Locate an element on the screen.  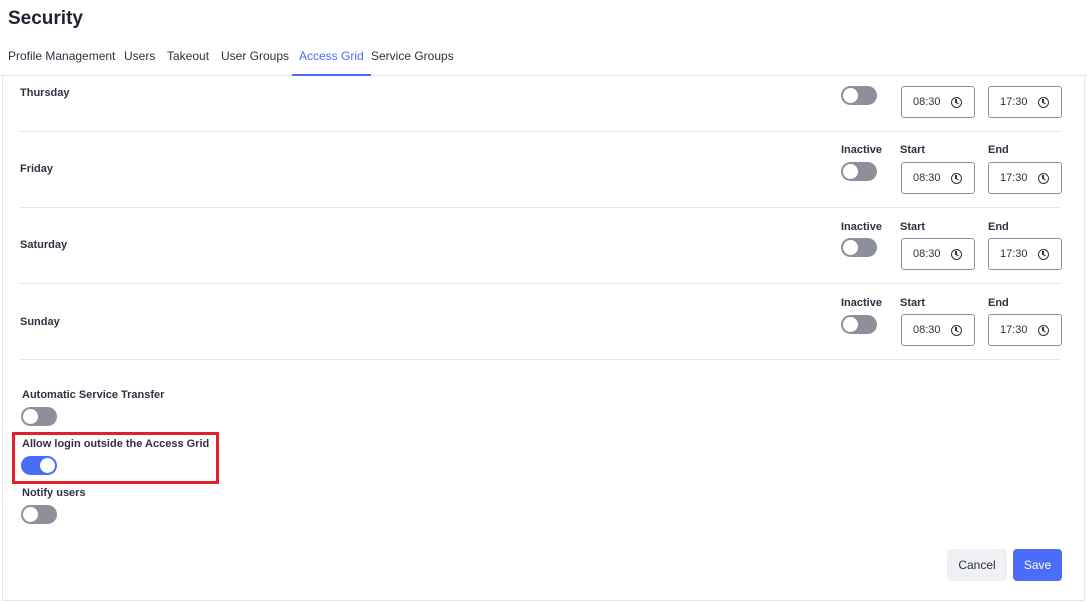
save-button: Save is located at coordinates (1037, 565).